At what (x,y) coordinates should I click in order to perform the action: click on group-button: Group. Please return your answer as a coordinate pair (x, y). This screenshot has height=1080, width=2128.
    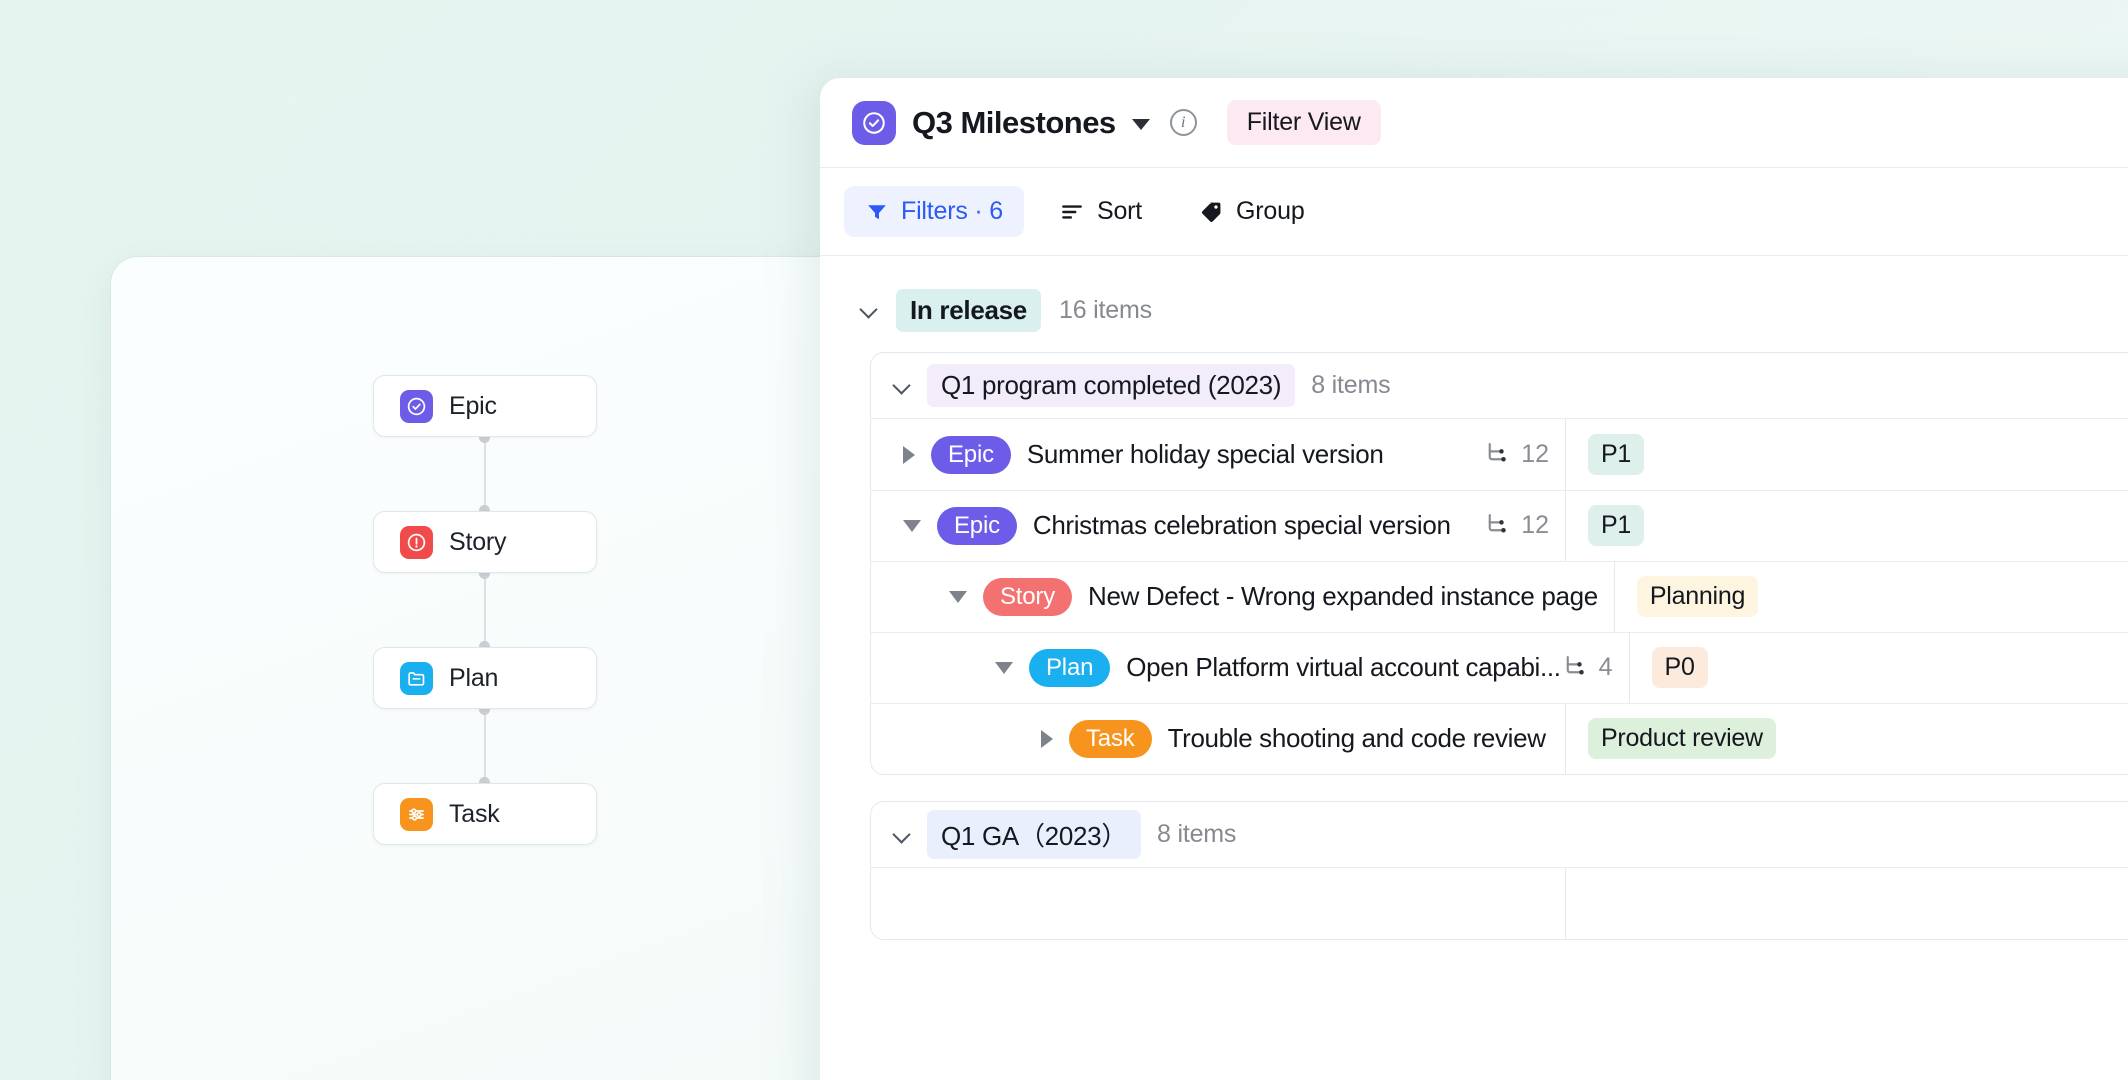
    Looking at the image, I should click on (1251, 211).